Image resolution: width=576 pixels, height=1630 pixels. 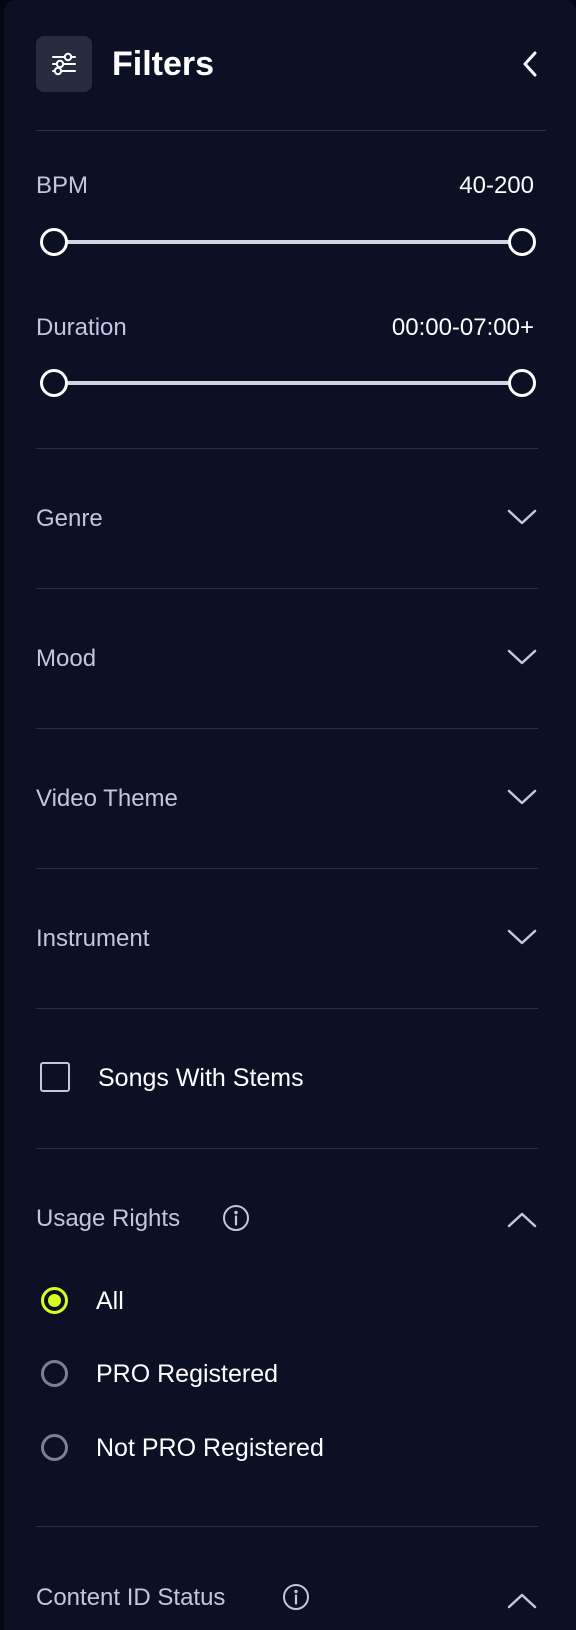 I want to click on duration-slider-track, so click(x=288, y=383).